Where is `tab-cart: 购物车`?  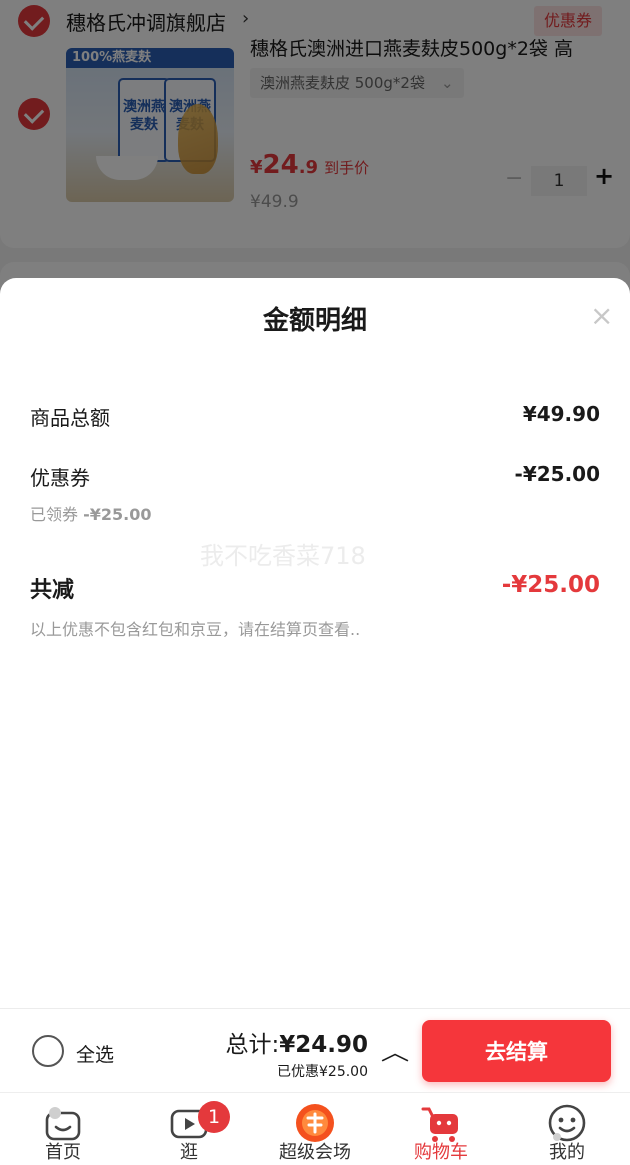
tab-cart: 购物车 is located at coordinates (441, 1129).